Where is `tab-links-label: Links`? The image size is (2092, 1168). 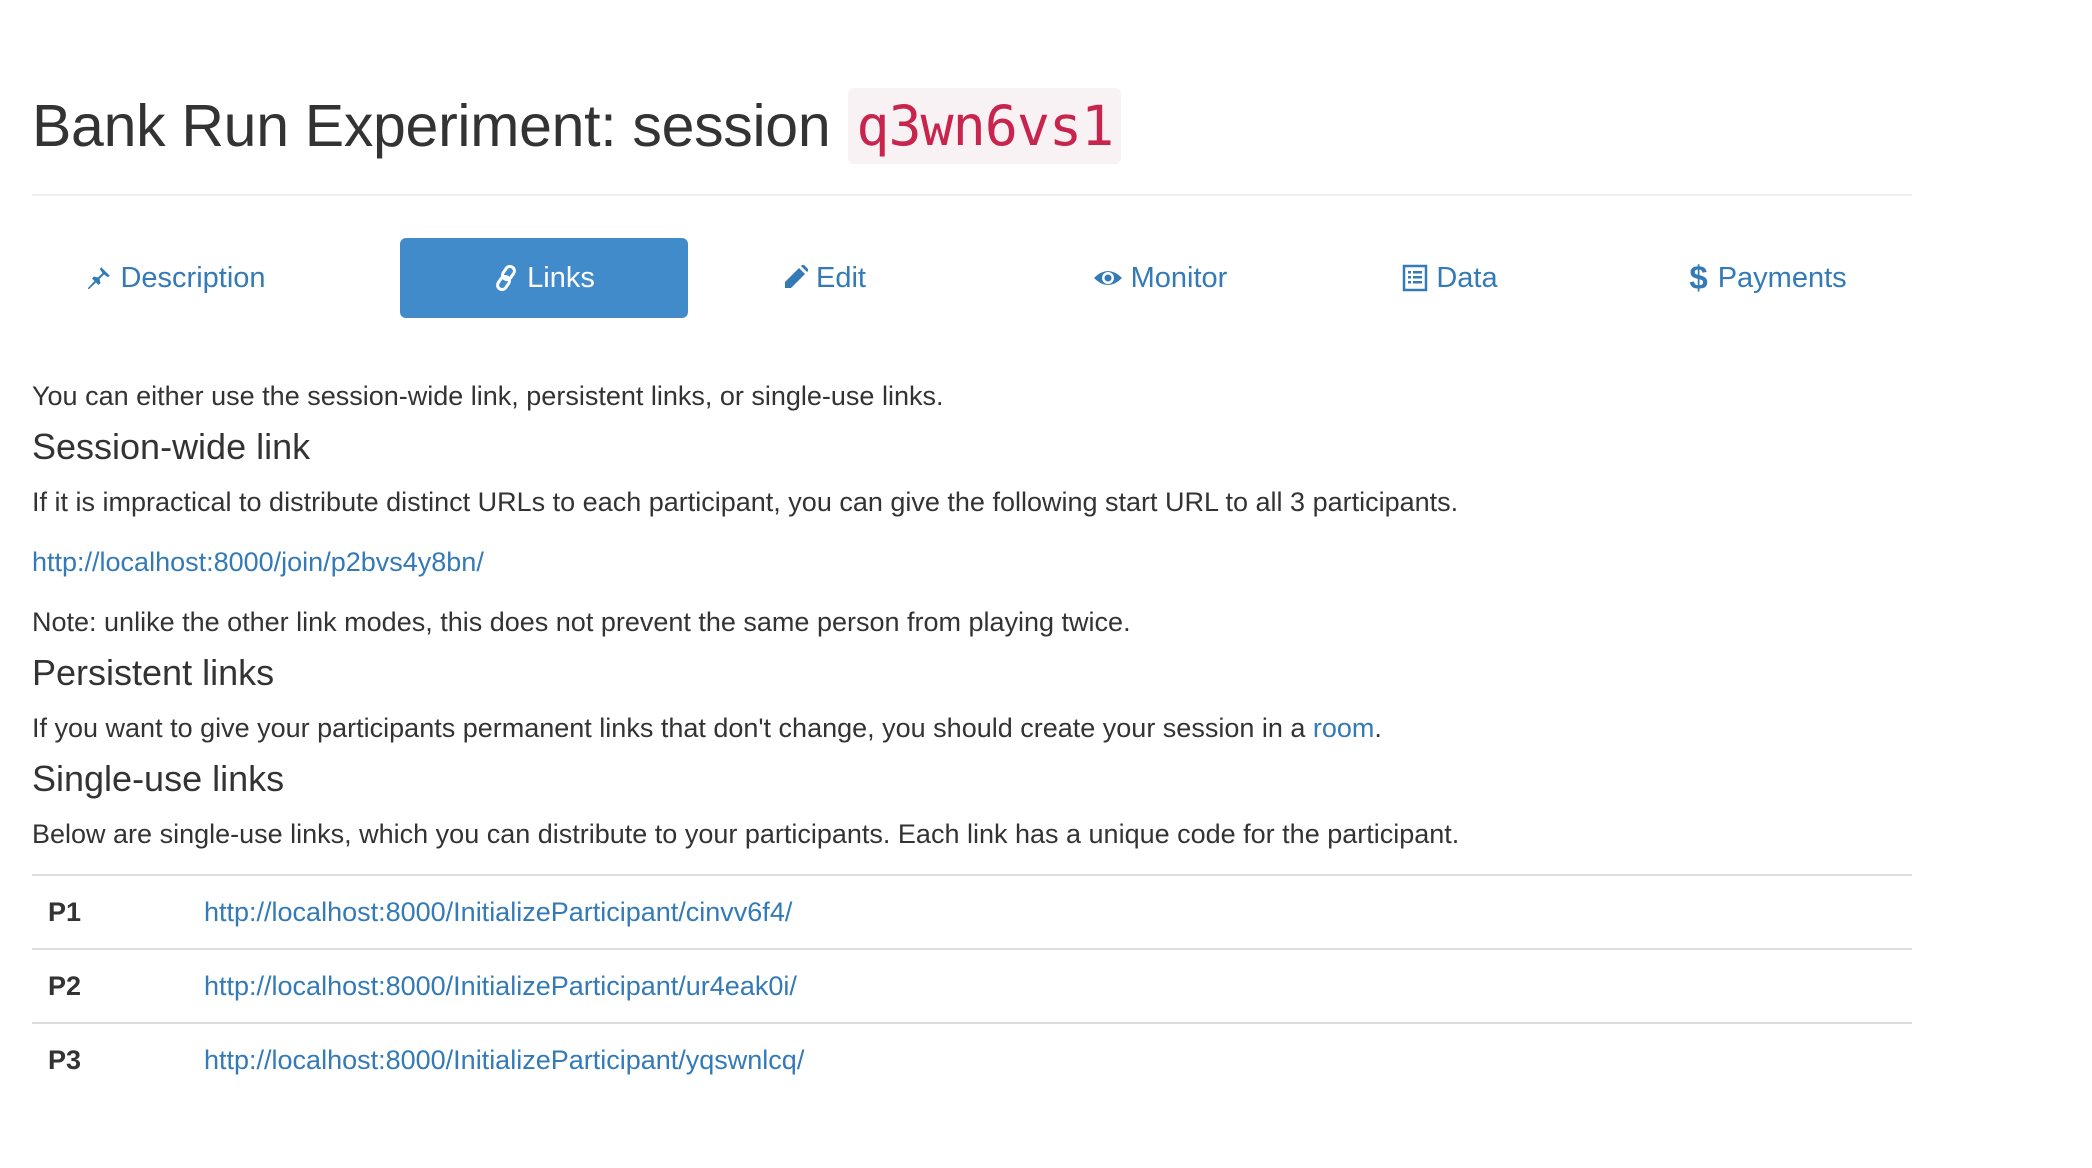
tab-links-label: Links is located at coordinates (561, 277).